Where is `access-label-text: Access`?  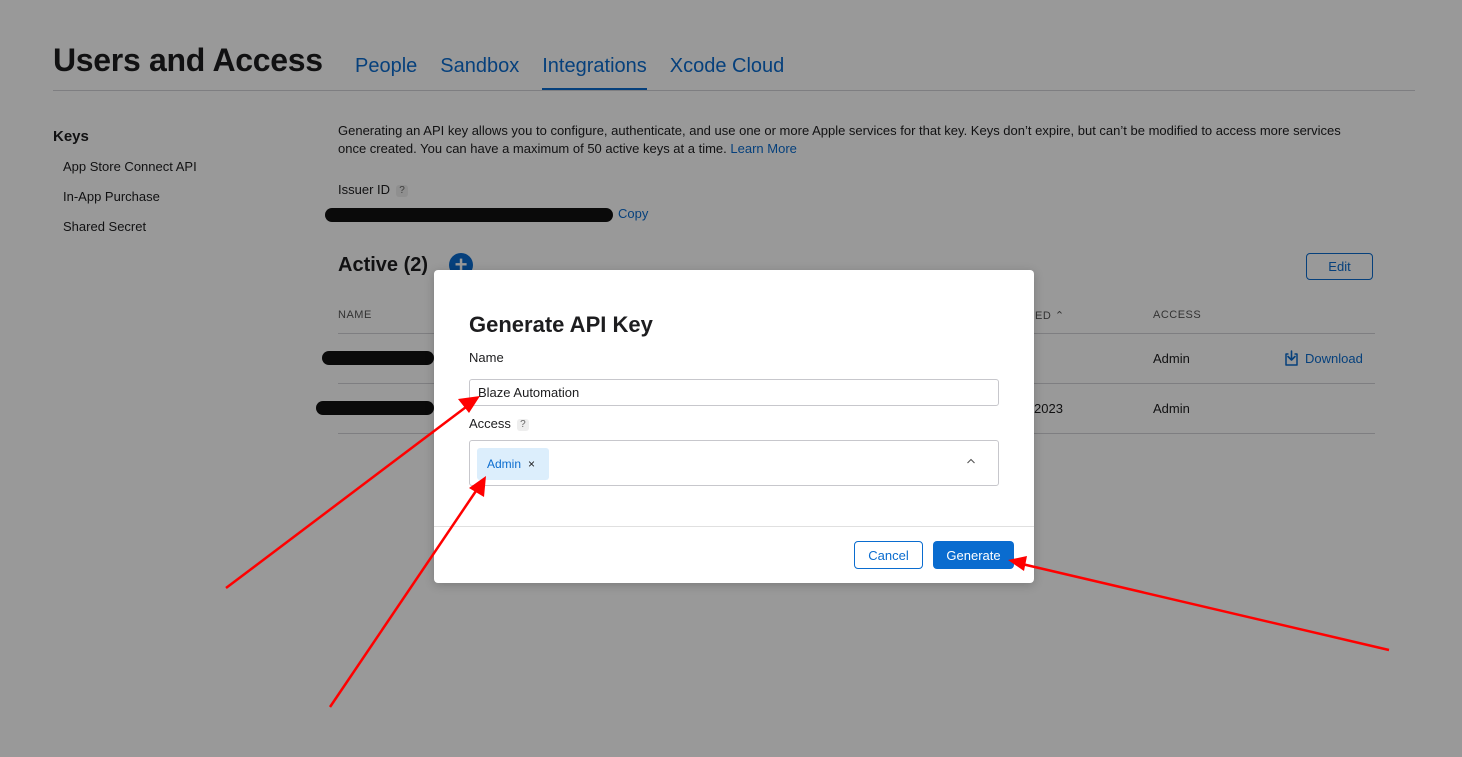 access-label-text: Access is located at coordinates (490, 423).